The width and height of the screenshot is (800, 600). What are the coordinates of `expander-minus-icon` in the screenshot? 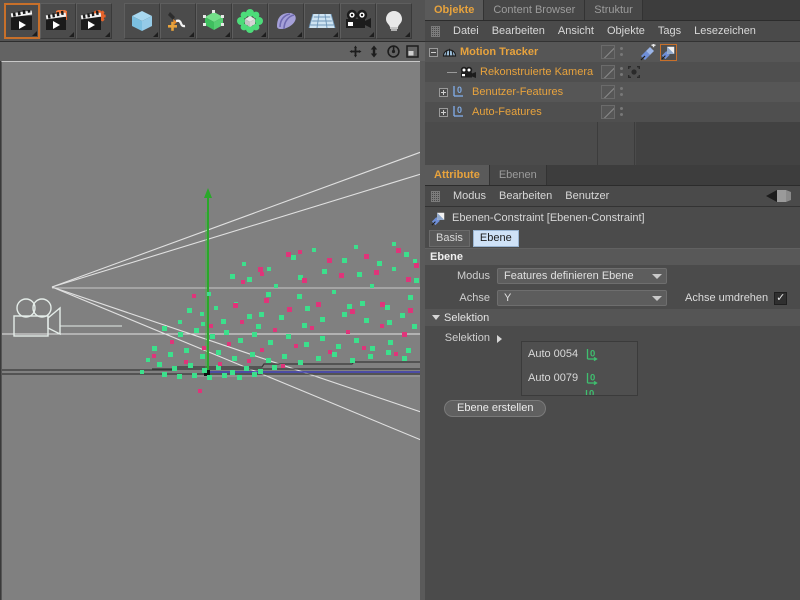 It's located at (433, 52).